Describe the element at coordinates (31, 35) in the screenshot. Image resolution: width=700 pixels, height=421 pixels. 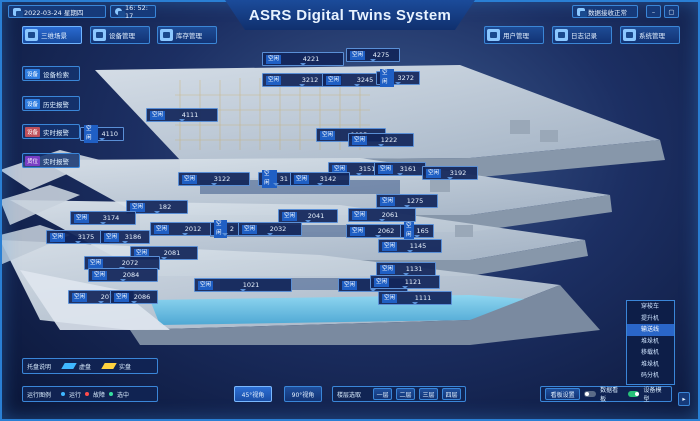
I see `cube-icon` at that location.